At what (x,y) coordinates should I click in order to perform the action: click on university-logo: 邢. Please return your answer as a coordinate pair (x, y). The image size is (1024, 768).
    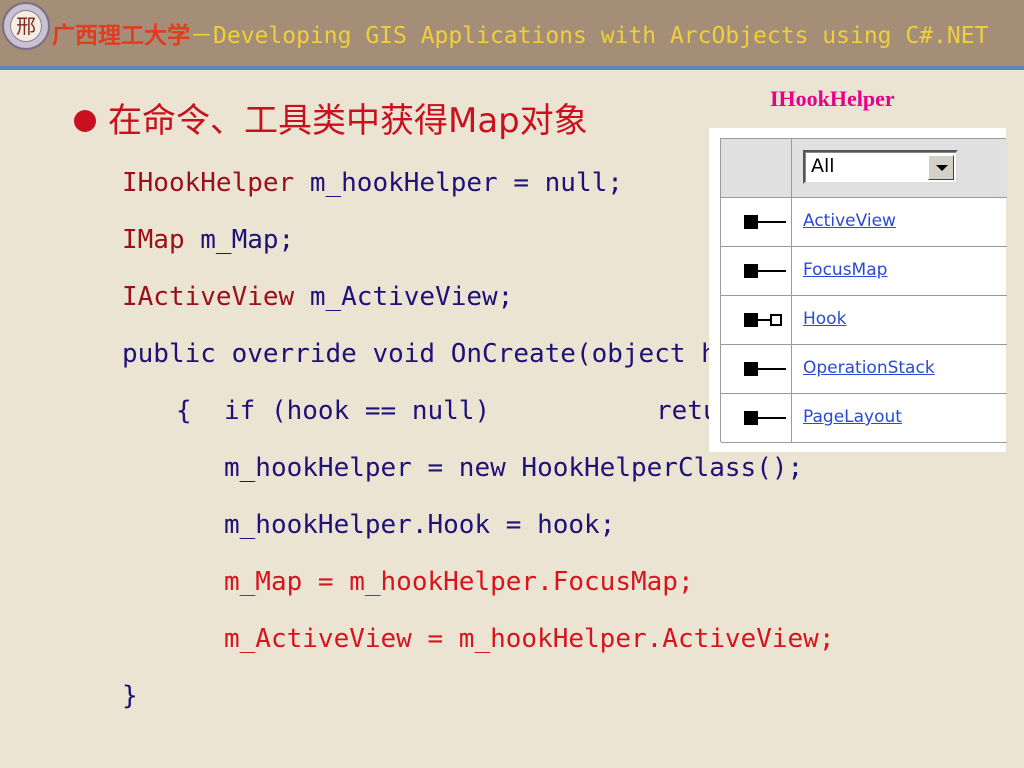
    Looking at the image, I should click on (26, 26).